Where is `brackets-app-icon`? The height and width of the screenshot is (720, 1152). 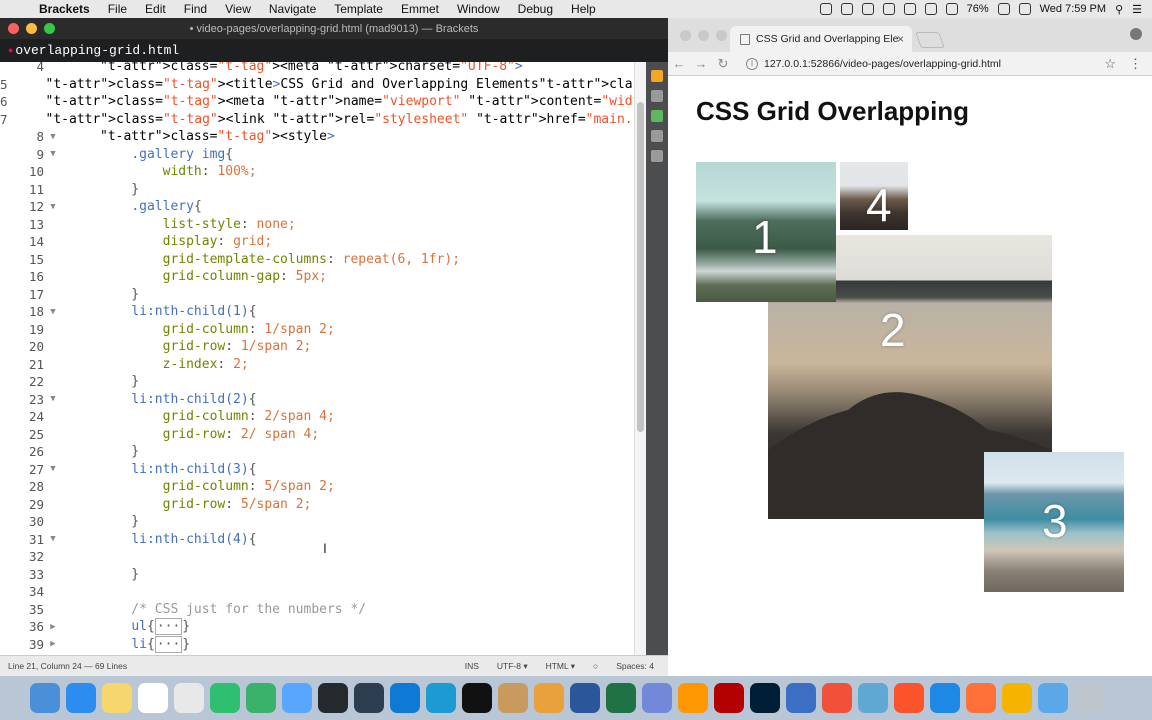 brackets-app-icon is located at coordinates (441, 698).